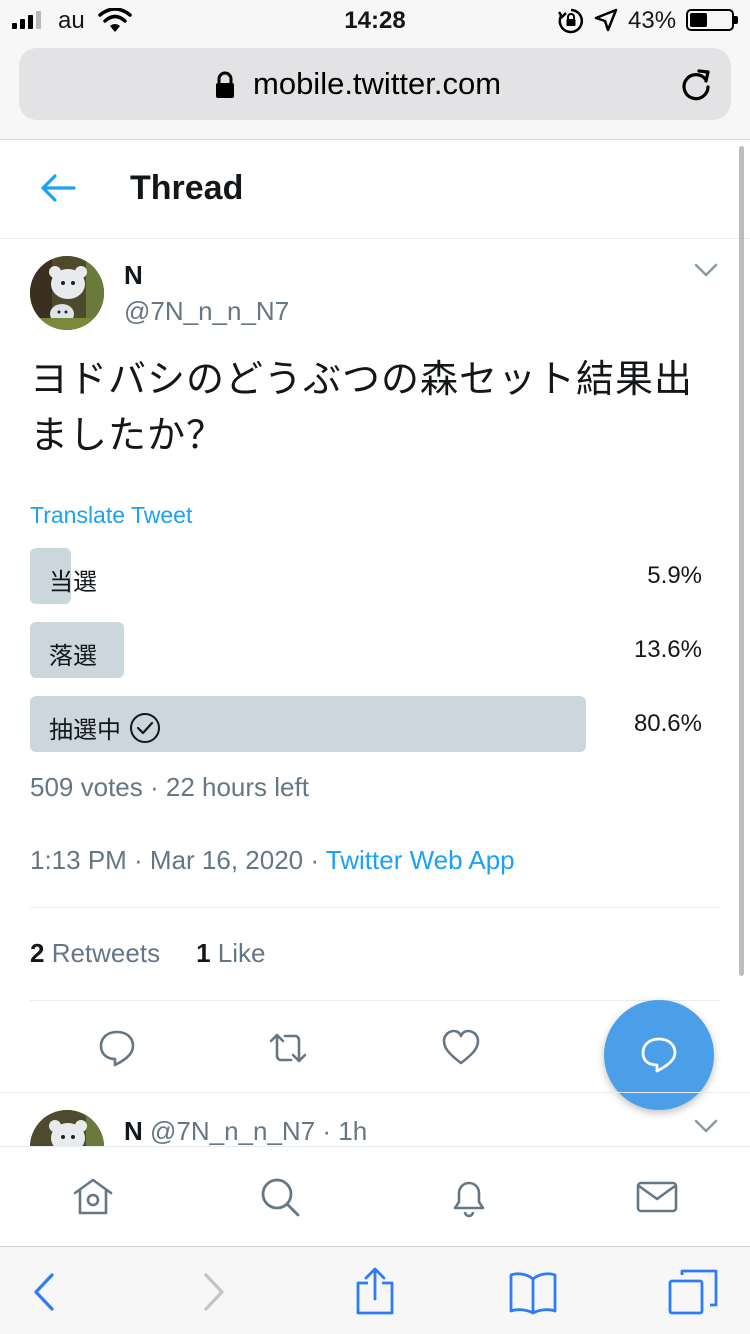 The width and height of the screenshot is (750, 1334). I want to click on author-name: N, so click(133, 275).